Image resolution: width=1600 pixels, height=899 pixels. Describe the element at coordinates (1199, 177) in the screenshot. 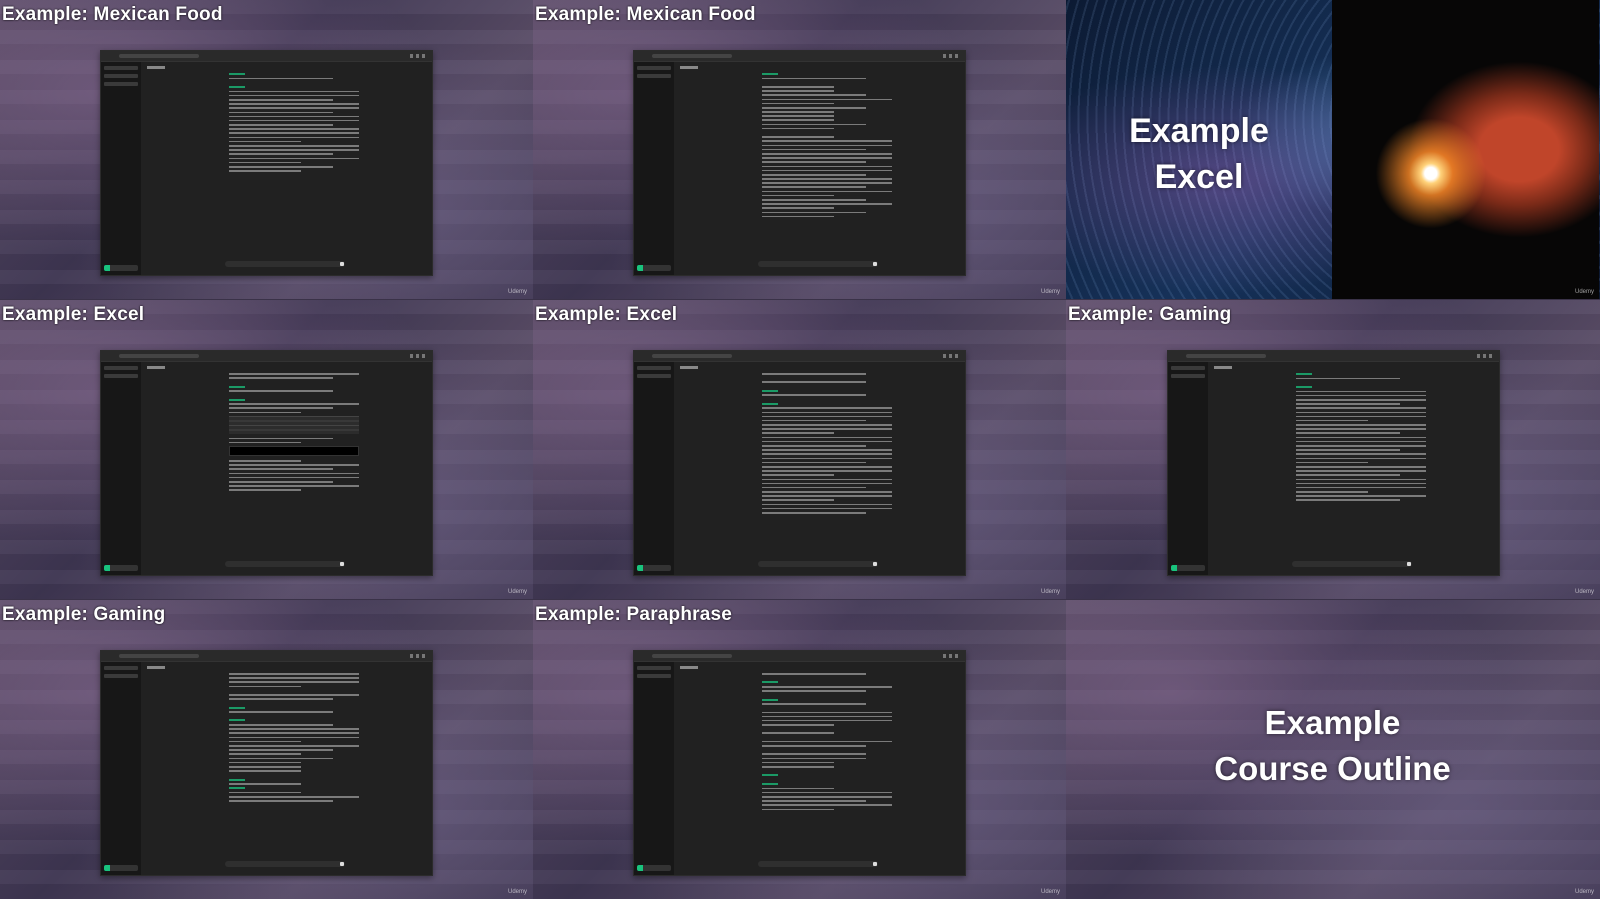

I see `overlay-line-2: Excel` at that location.